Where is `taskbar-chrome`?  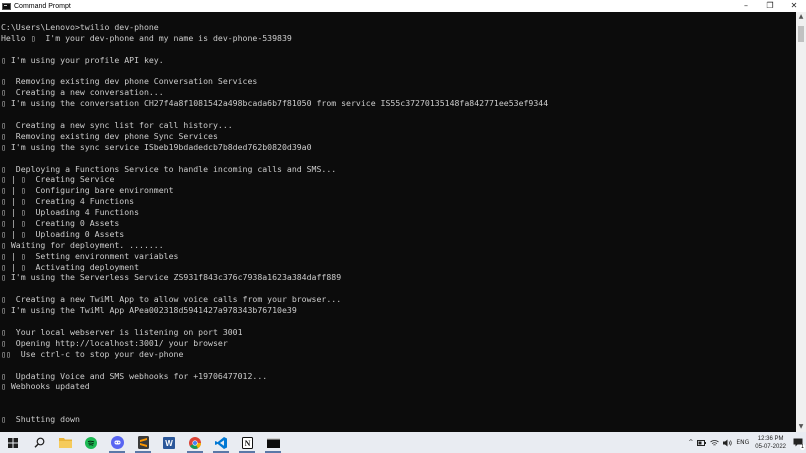 taskbar-chrome is located at coordinates (195, 442).